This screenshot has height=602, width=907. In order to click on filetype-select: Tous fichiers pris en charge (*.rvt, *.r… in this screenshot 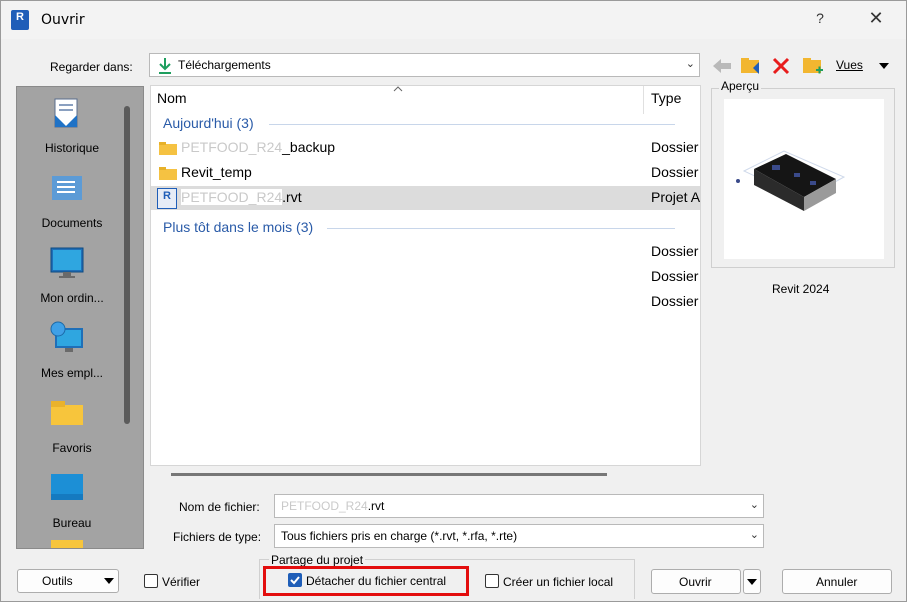, I will do `click(519, 536)`.